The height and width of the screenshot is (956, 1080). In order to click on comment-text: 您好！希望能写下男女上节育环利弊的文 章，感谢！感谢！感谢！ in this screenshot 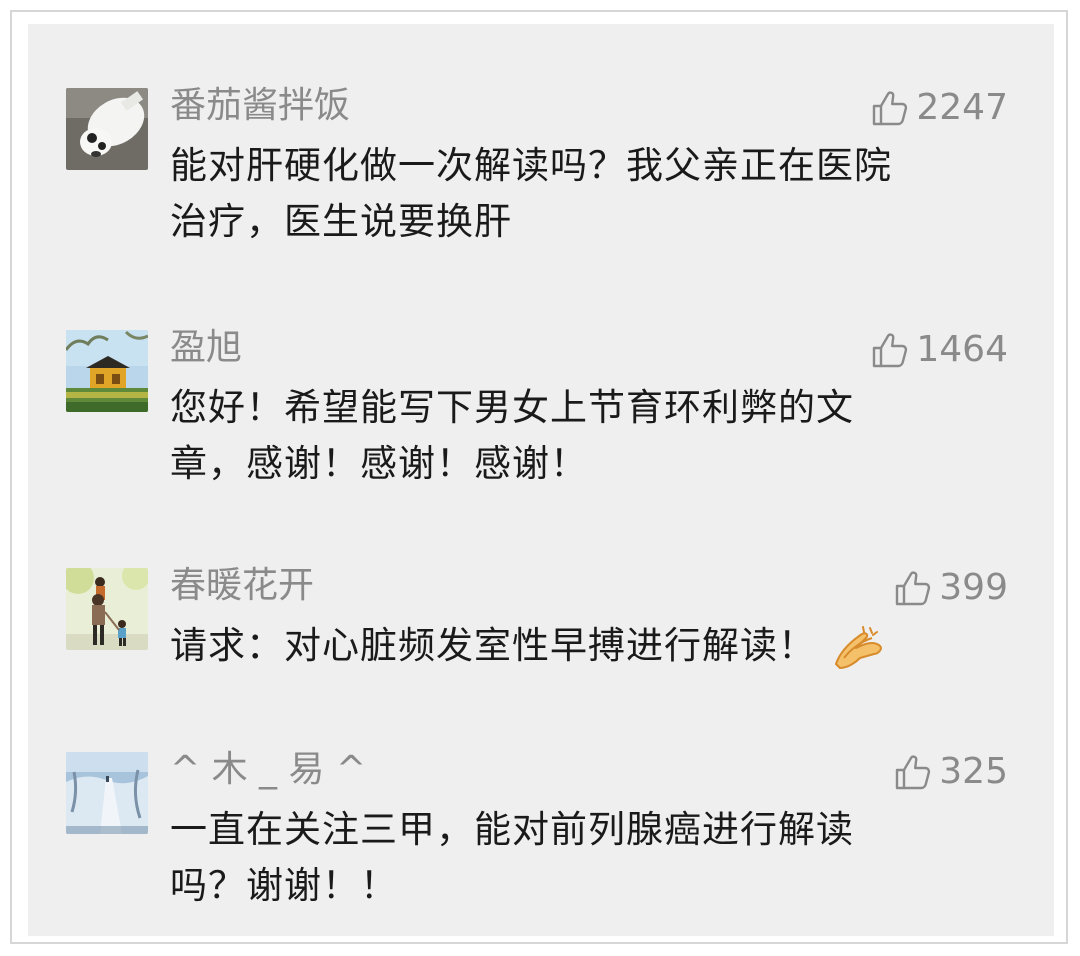, I will do `click(512, 435)`.